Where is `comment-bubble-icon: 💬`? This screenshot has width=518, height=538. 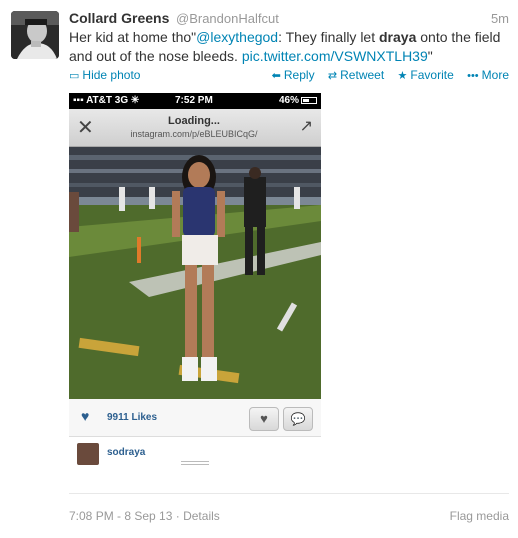
comment-bubble-icon: 💬 is located at coordinates (298, 419).